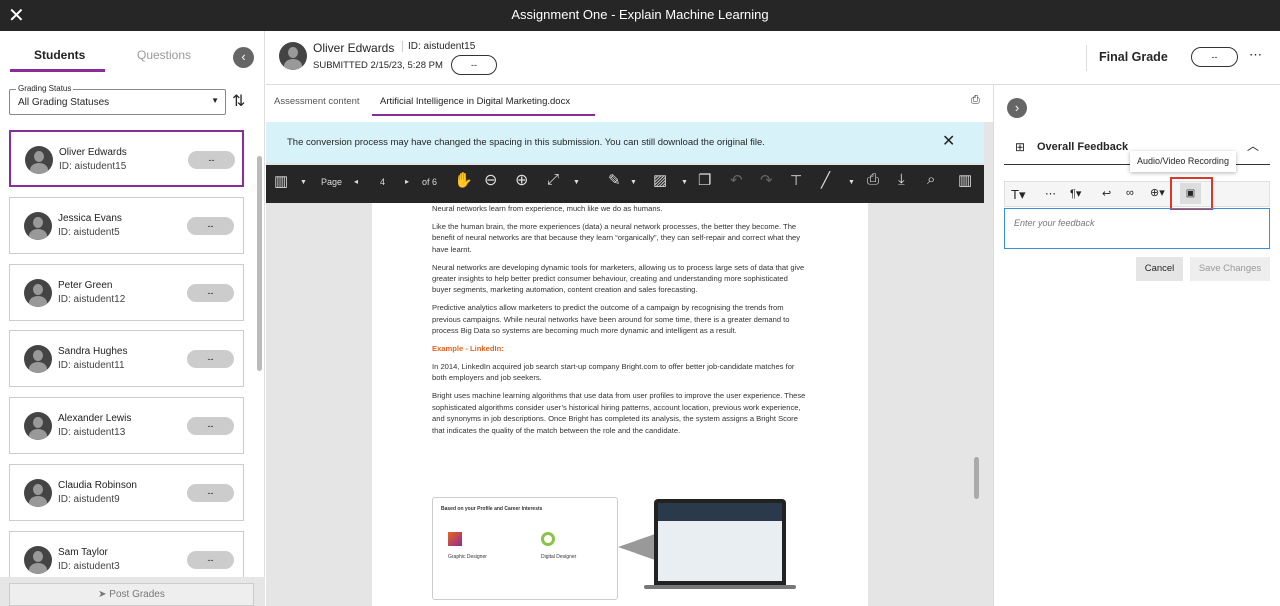 Image resolution: width=1280 pixels, height=606 pixels. Describe the element at coordinates (126, 225) in the screenshot. I see `student-card: Jessica Evans ID: aistudent5 --` at that location.